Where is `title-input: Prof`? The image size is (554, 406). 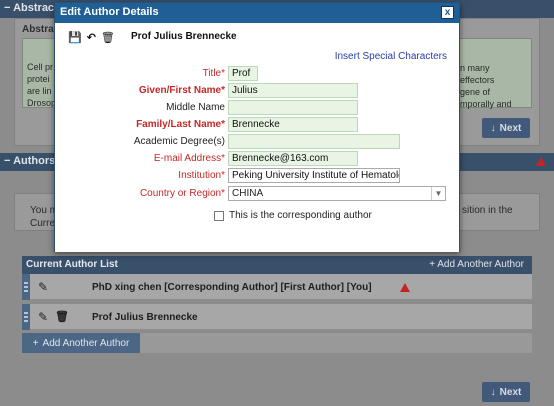
title-input: Prof is located at coordinates (243, 73).